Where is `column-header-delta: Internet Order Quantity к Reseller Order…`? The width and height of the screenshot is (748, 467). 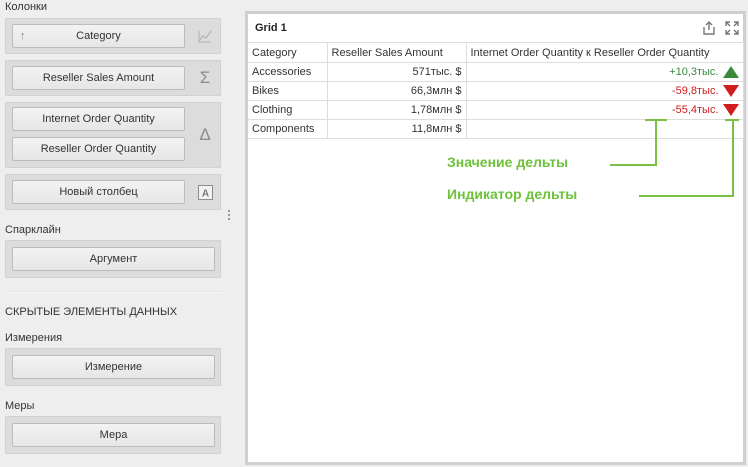
column-header-delta: Internet Order Quantity к Reseller Order… is located at coordinates (605, 52).